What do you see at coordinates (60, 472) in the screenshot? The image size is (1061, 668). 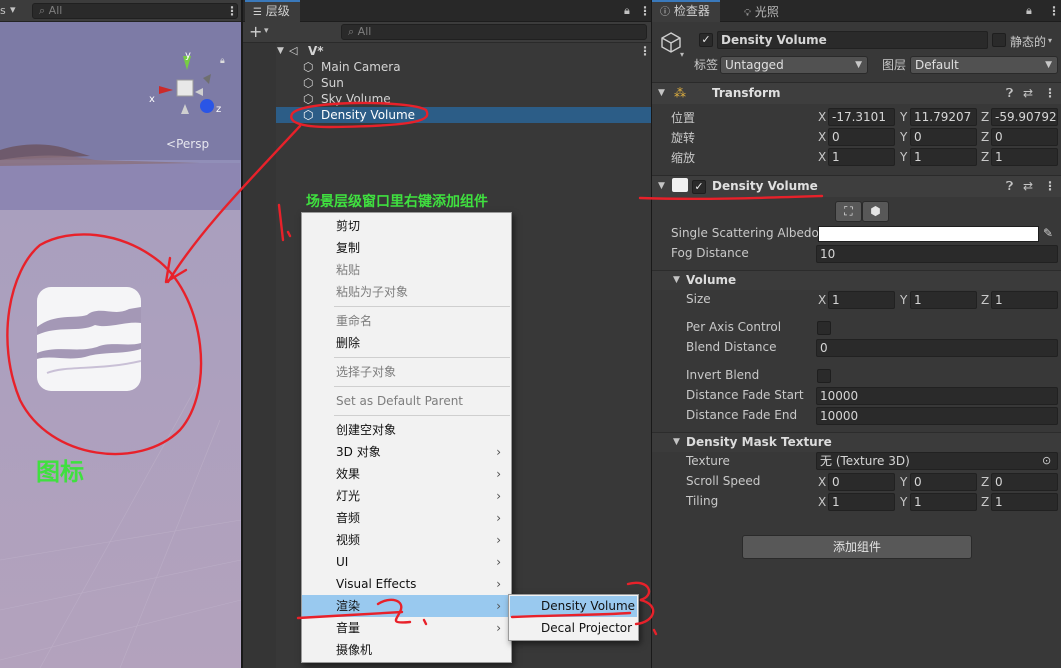 I see `icon-note: 图标` at bounding box center [60, 472].